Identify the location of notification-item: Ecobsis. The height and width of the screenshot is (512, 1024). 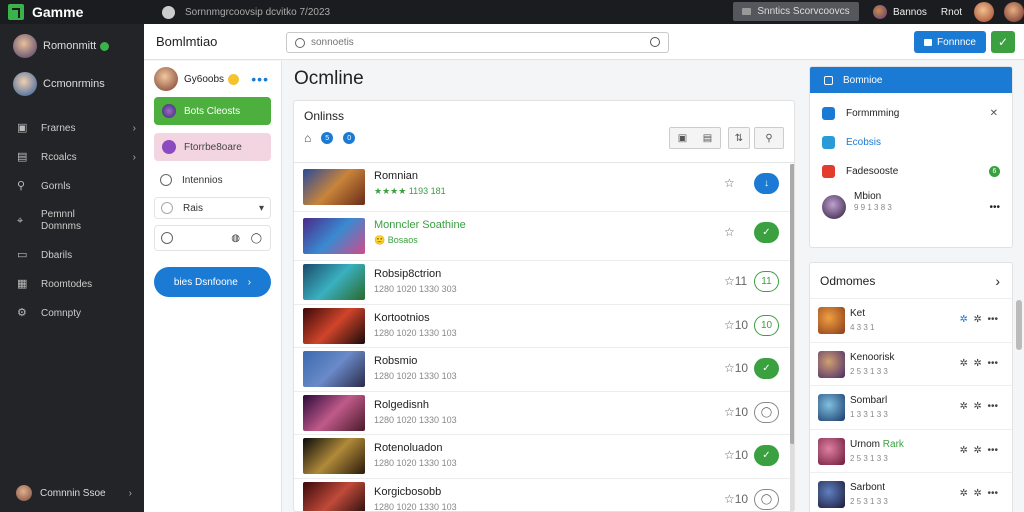
(911, 142).